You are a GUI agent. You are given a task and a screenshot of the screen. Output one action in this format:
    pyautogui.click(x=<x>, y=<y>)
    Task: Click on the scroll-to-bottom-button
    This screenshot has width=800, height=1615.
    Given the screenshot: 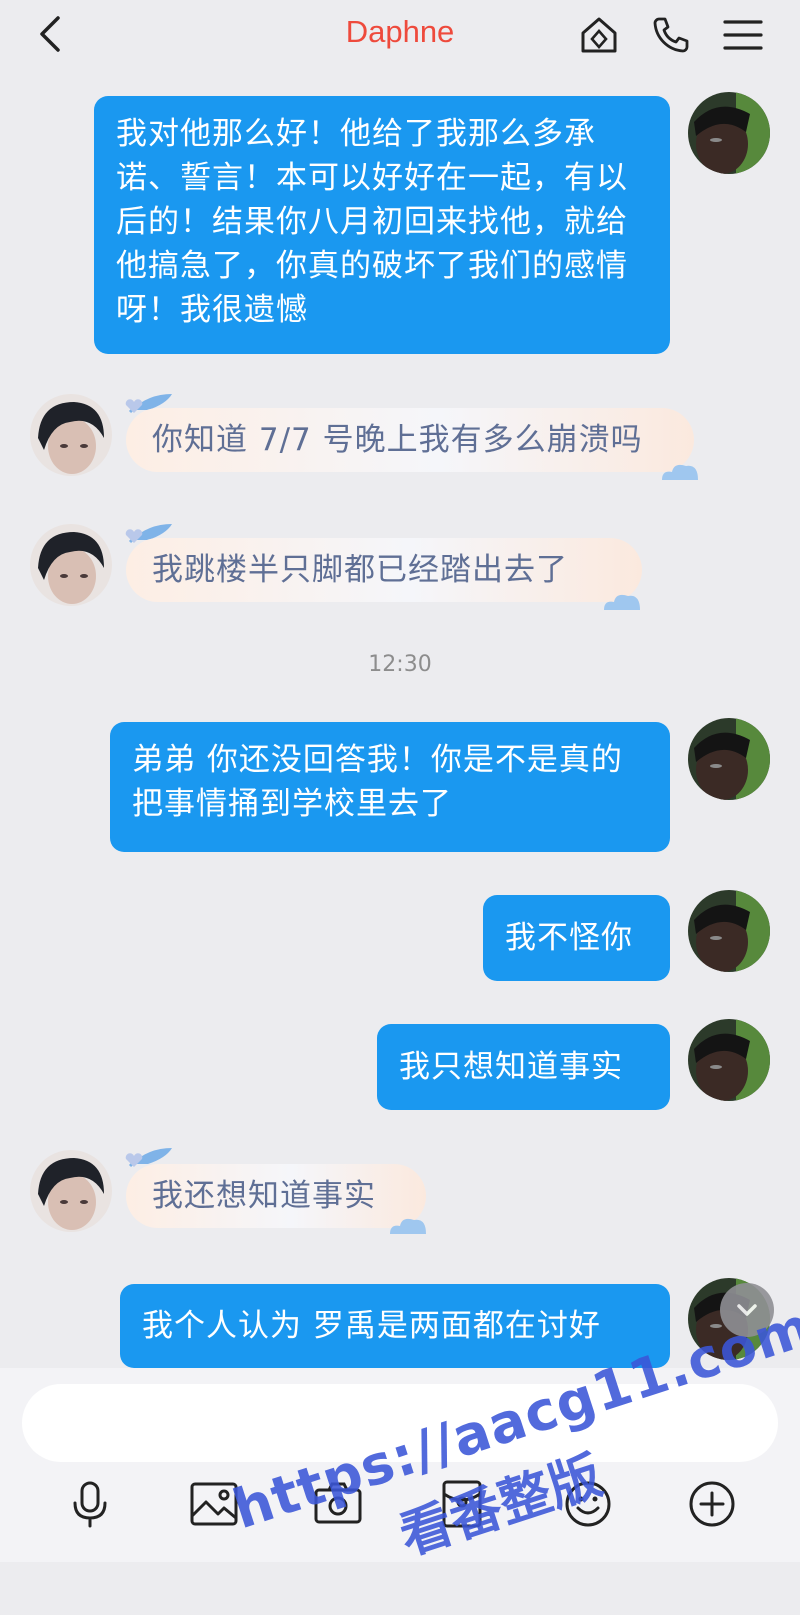 What is the action you would take?
    pyautogui.click(x=747, y=1310)
    